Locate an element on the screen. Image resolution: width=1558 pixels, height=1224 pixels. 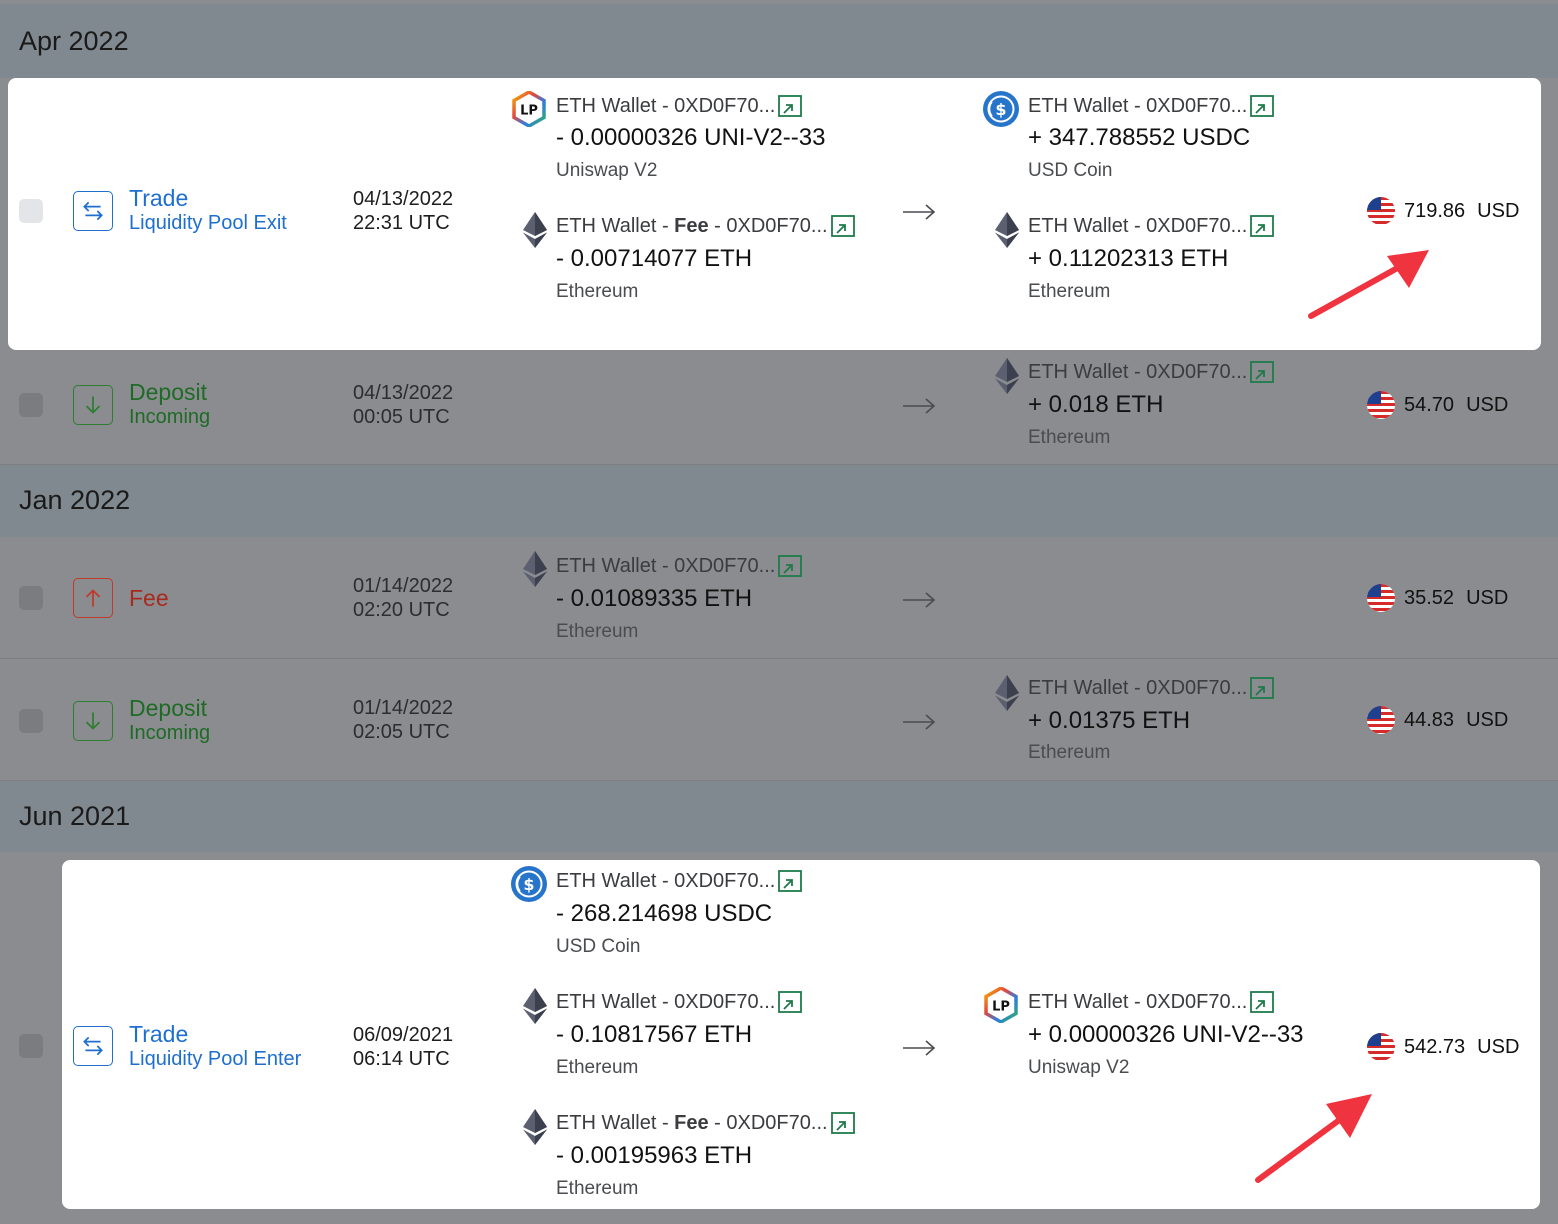
group-header: Apr 2022 is located at coordinates (779, 41).